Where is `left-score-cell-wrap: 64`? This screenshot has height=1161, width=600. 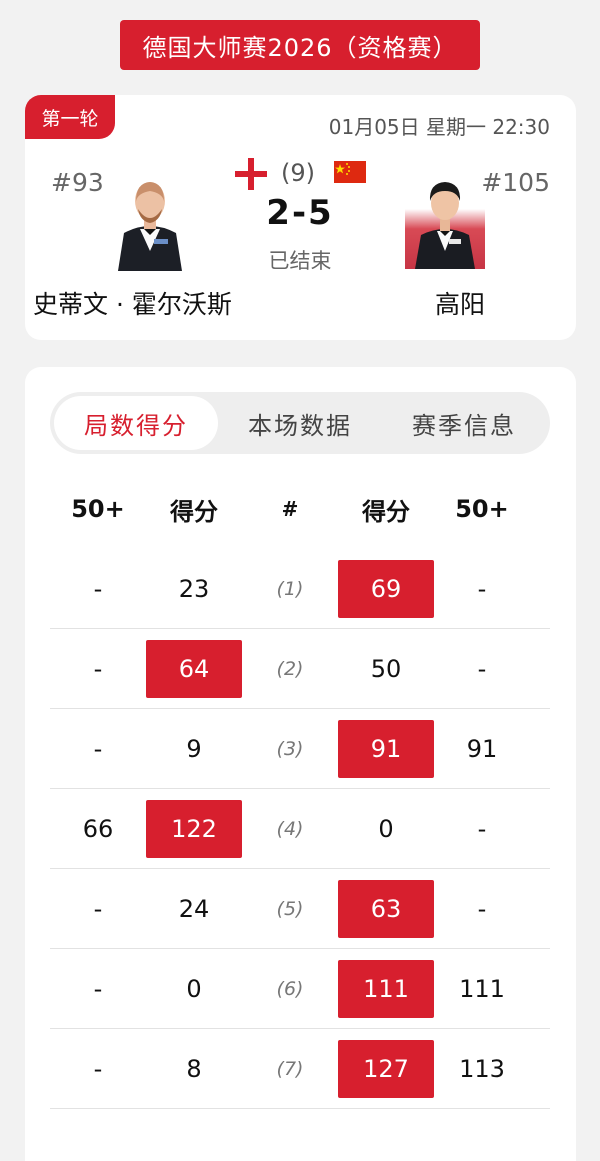
left-score-cell-wrap: 64 is located at coordinates (194, 669).